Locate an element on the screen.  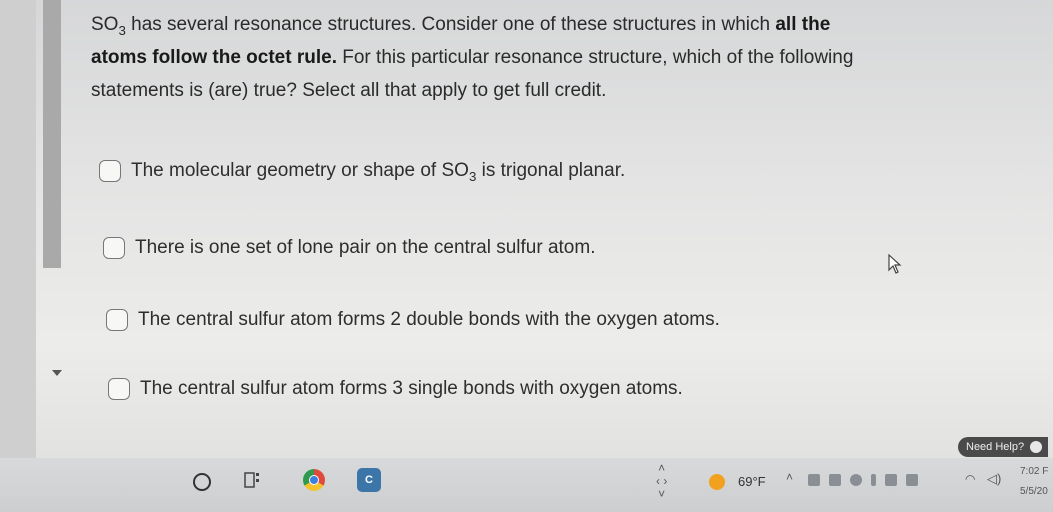
start-icon is located at coordinates (202, 482).